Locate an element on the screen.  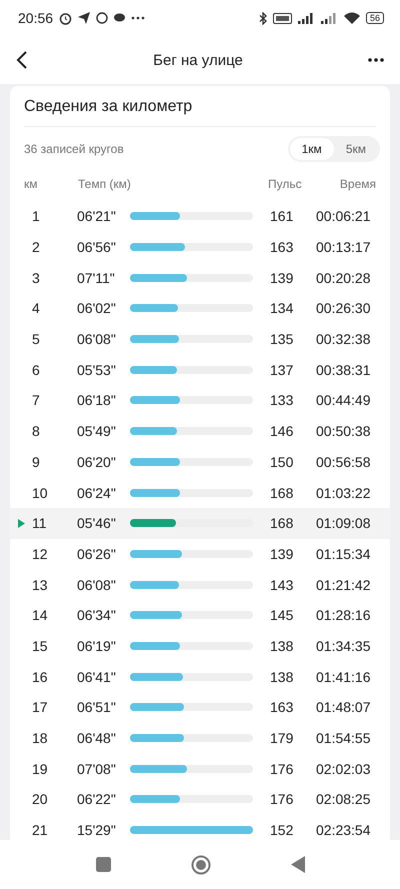
alarm-icon is located at coordinates (65, 18).